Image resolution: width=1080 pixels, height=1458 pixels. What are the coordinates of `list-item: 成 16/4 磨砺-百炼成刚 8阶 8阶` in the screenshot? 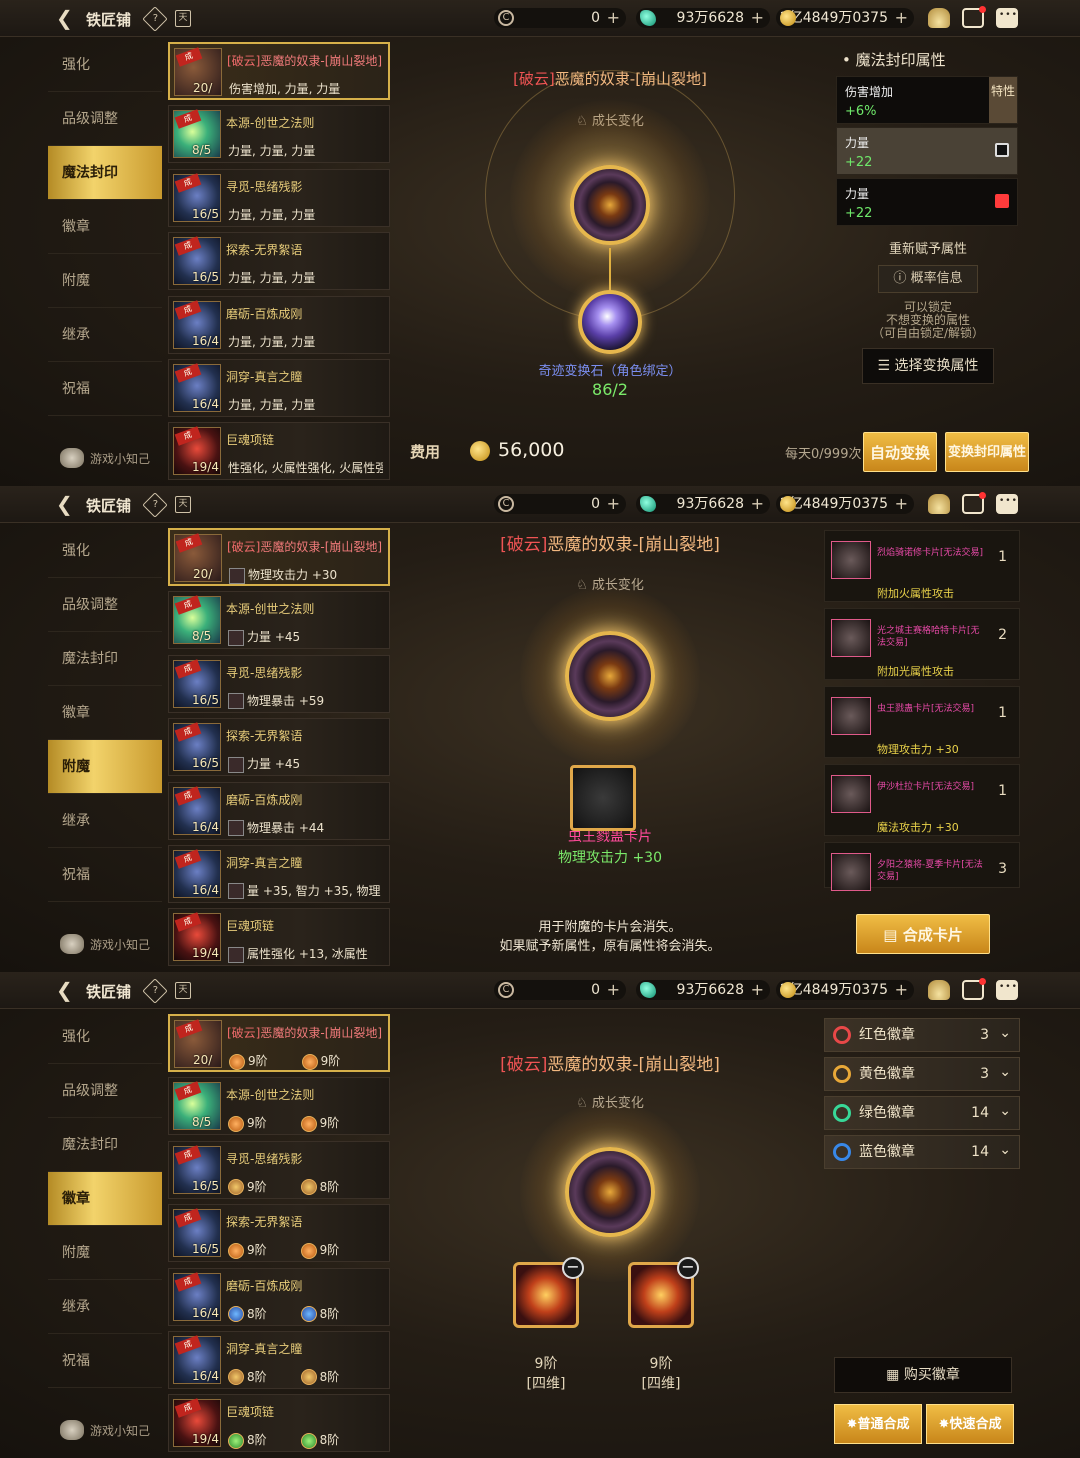 It's located at (279, 1296).